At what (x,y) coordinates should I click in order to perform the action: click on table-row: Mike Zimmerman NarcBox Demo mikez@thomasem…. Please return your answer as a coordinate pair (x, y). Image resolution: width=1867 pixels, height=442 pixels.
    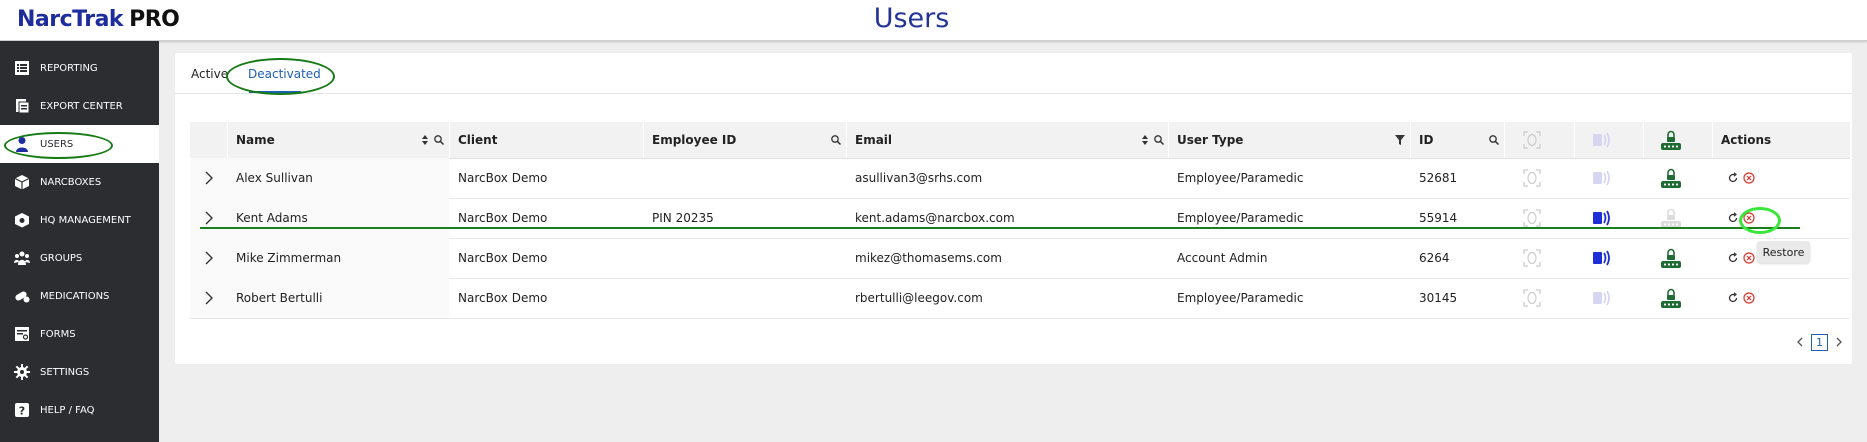
    Looking at the image, I should click on (1020, 258).